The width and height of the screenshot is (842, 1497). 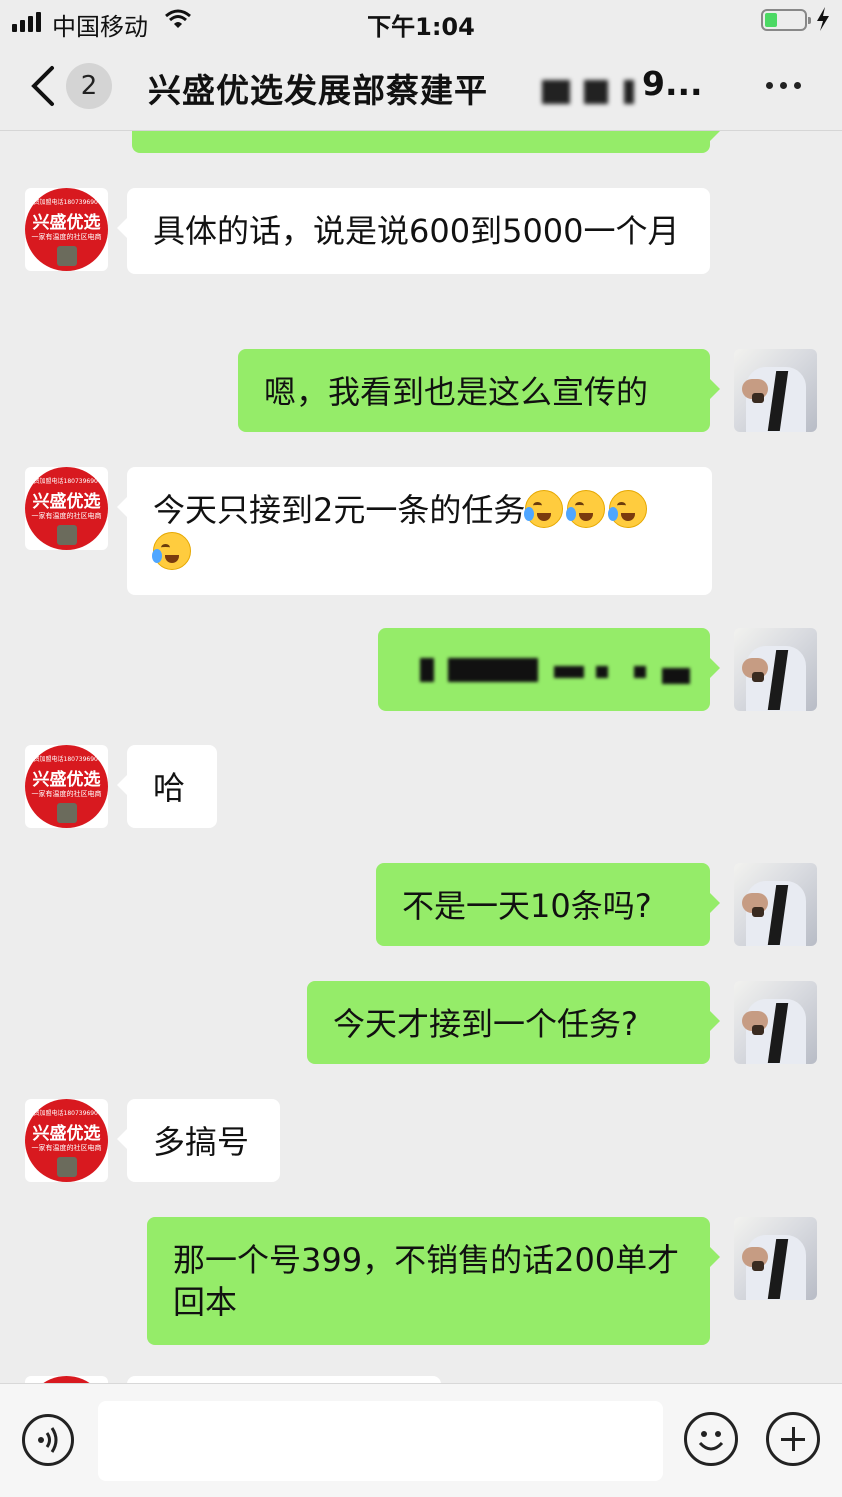 I want to click on status-bar: 中国移动 下午1:04, so click(x=421, y=21).